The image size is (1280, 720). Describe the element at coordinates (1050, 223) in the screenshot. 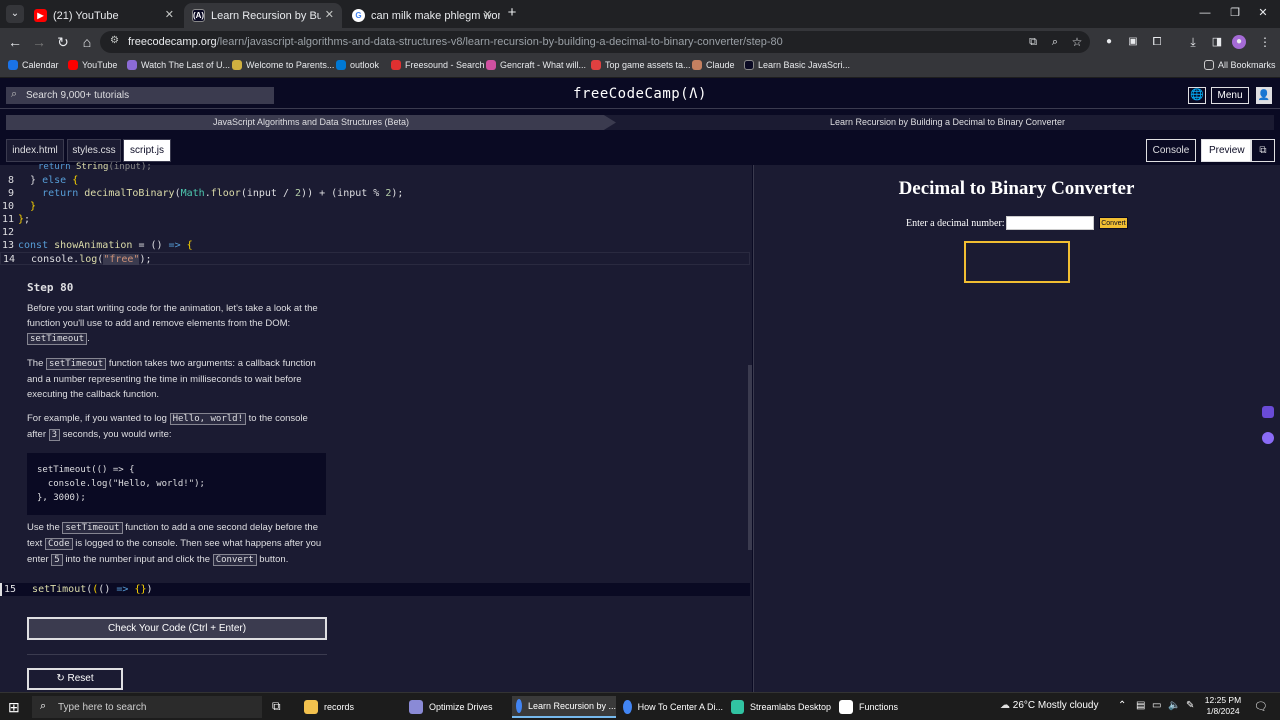

I see `decimal-number-input` at that location.